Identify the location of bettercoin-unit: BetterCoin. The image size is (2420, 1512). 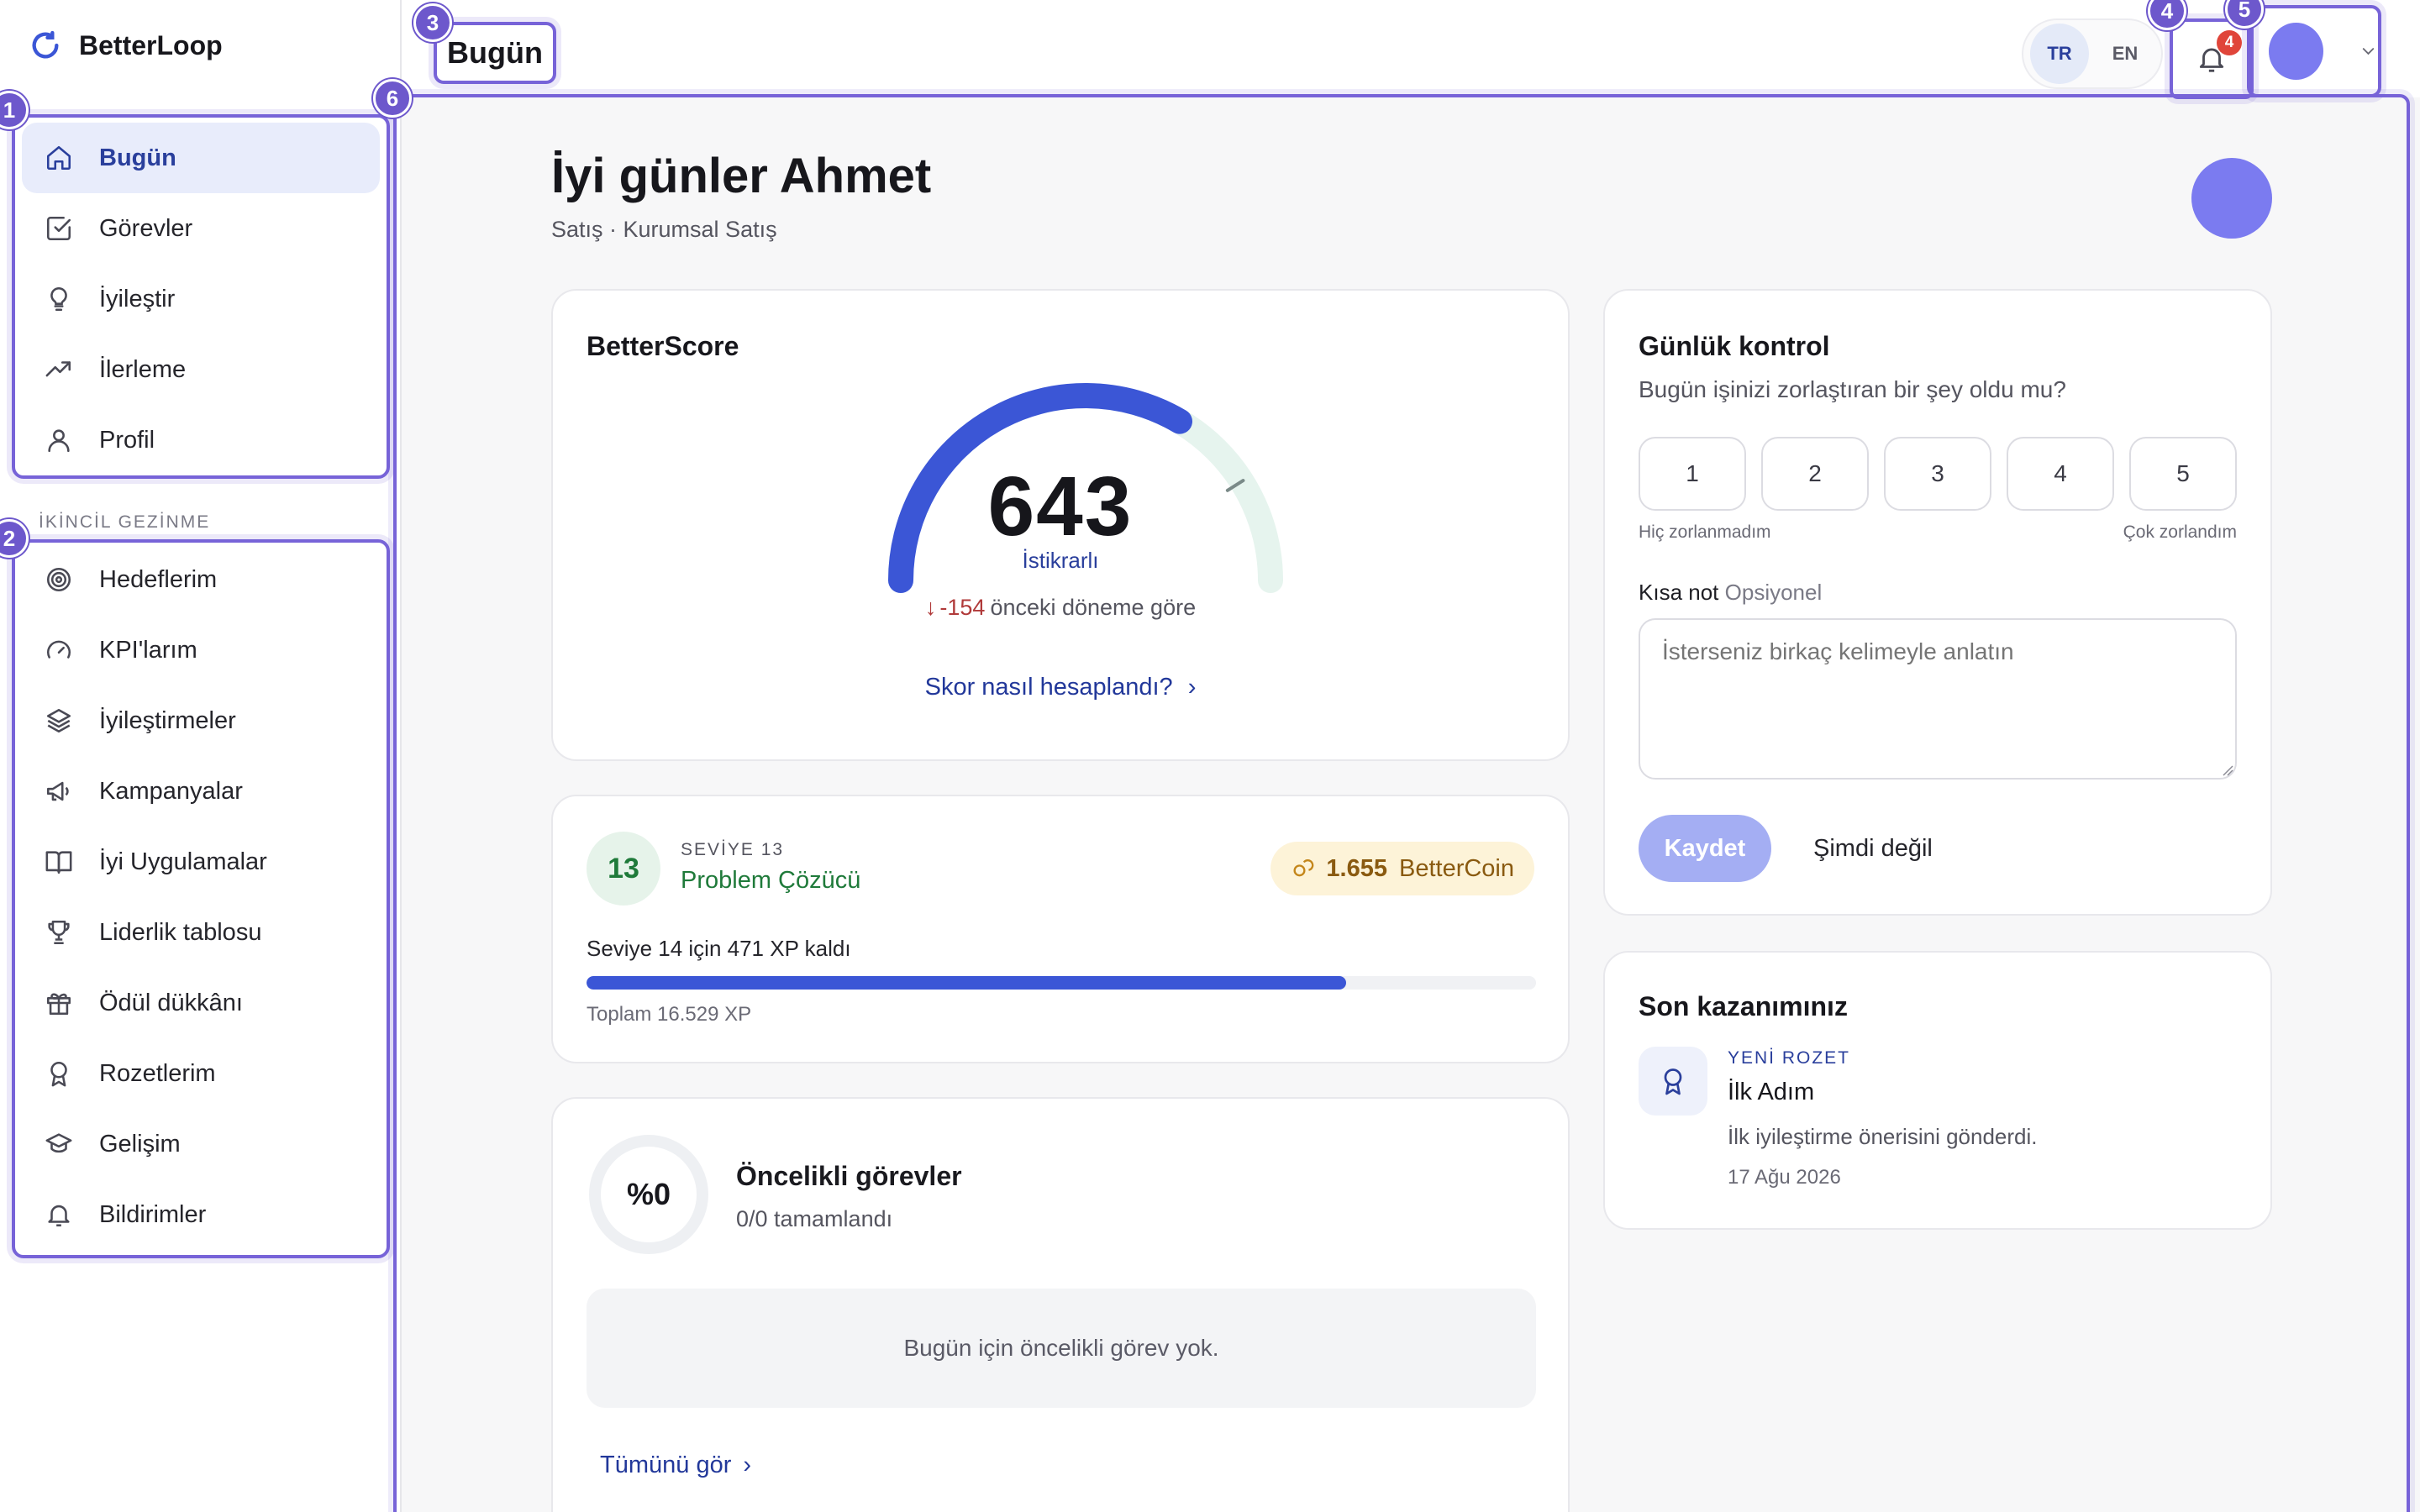
(1456, 868).